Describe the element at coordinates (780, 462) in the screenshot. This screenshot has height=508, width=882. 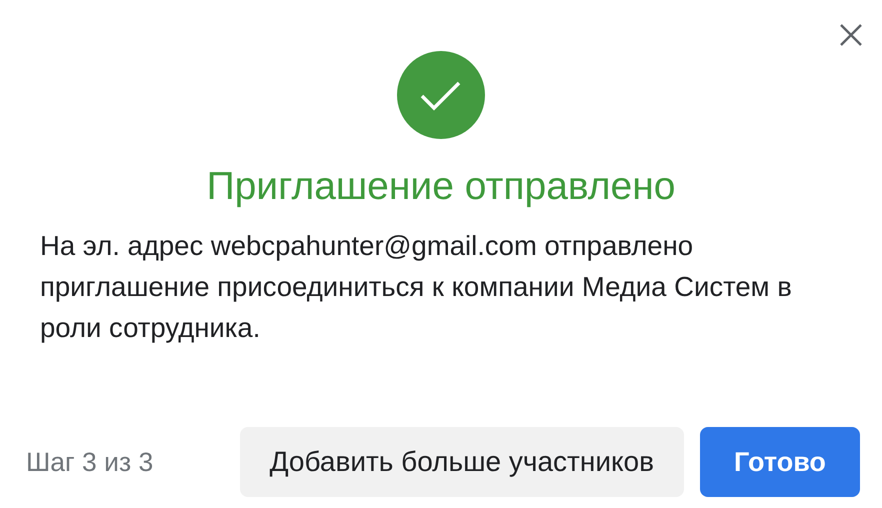
I see `done-button: Готово` at that location.